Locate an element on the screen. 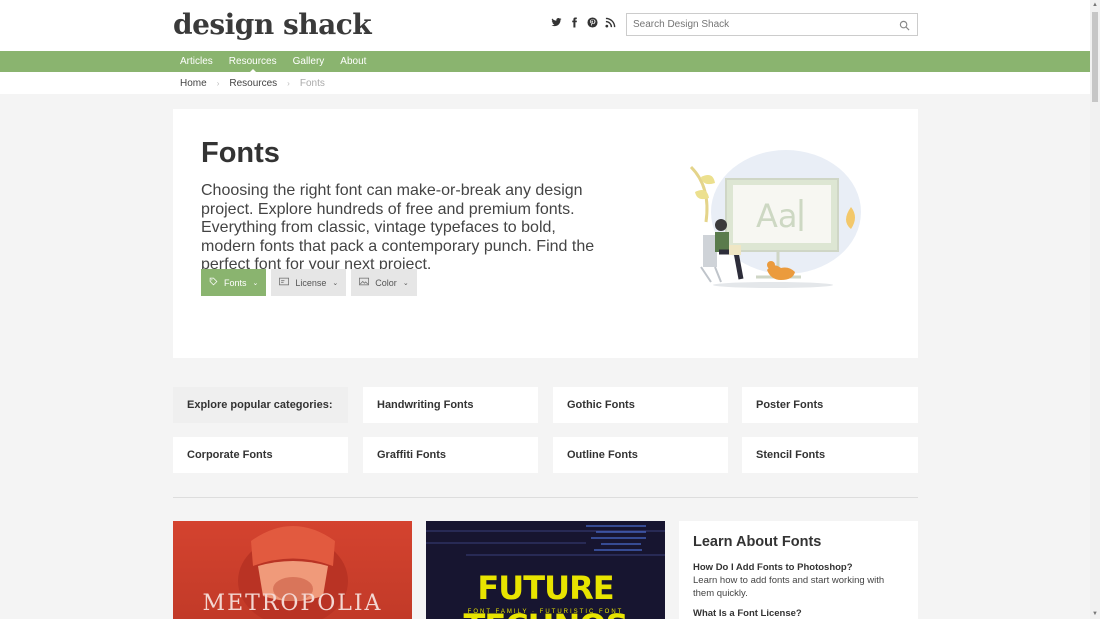  scroll-down-icon: ▼ is located at coordinates (1095, 614).